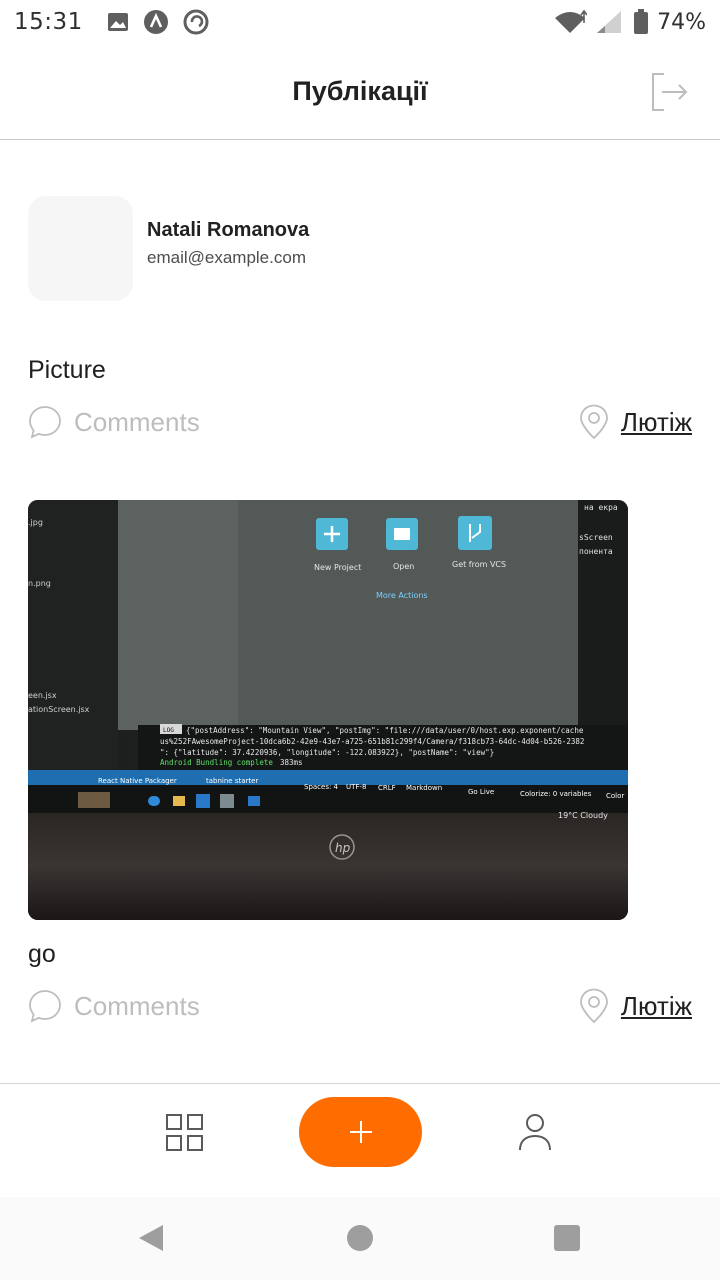 This screenshot has height=1280, width=720. I want to click on svg-text: Android Bundling complete, so click(216, 762).